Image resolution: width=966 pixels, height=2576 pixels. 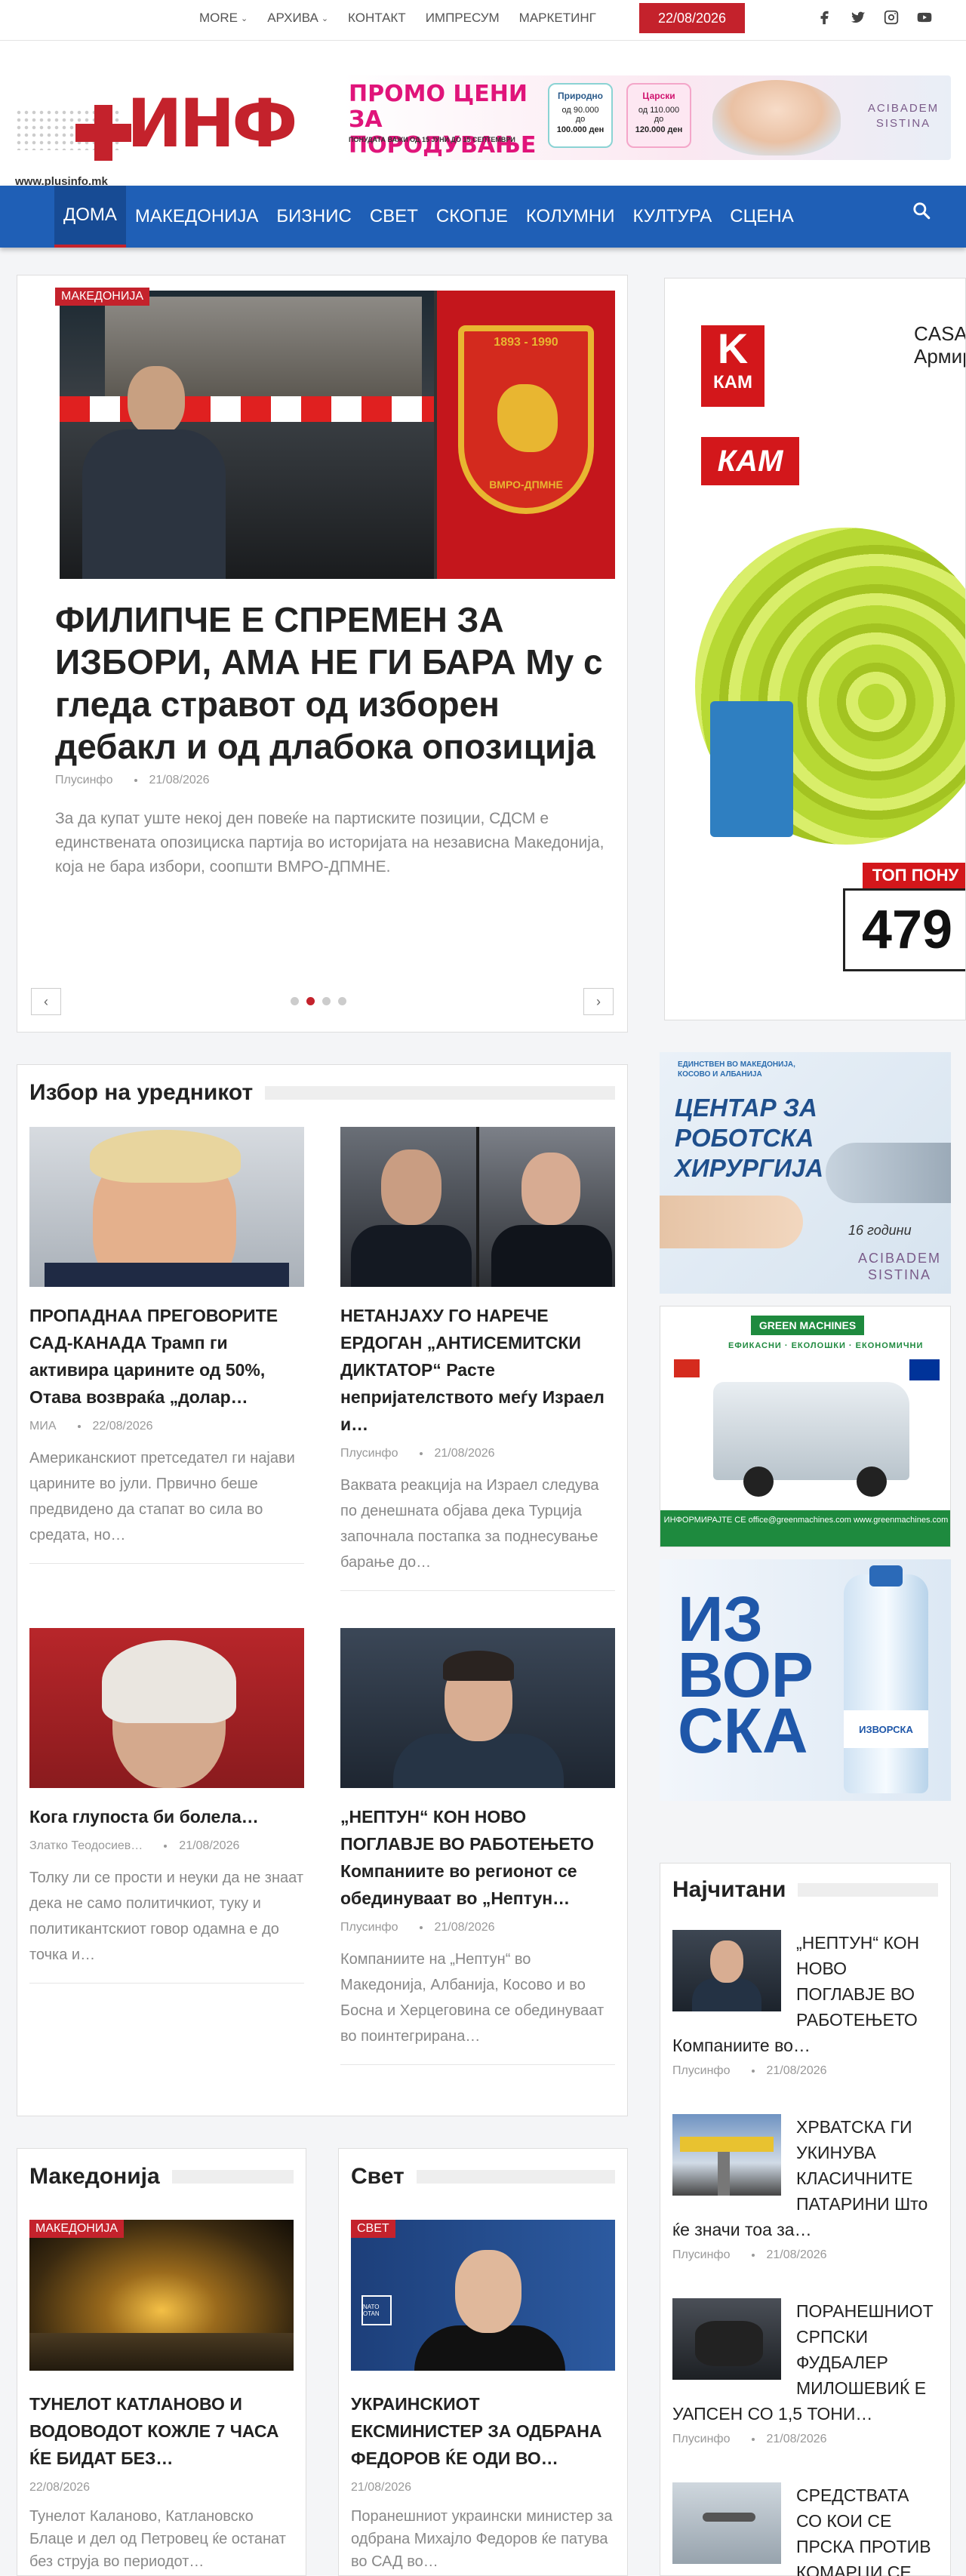 What do you see at coordinates (580, 115) in the screenshot?
I see `promo-card-natural: Природно од 90.000 до 100.000 ден` at bounding box center [580, 115].